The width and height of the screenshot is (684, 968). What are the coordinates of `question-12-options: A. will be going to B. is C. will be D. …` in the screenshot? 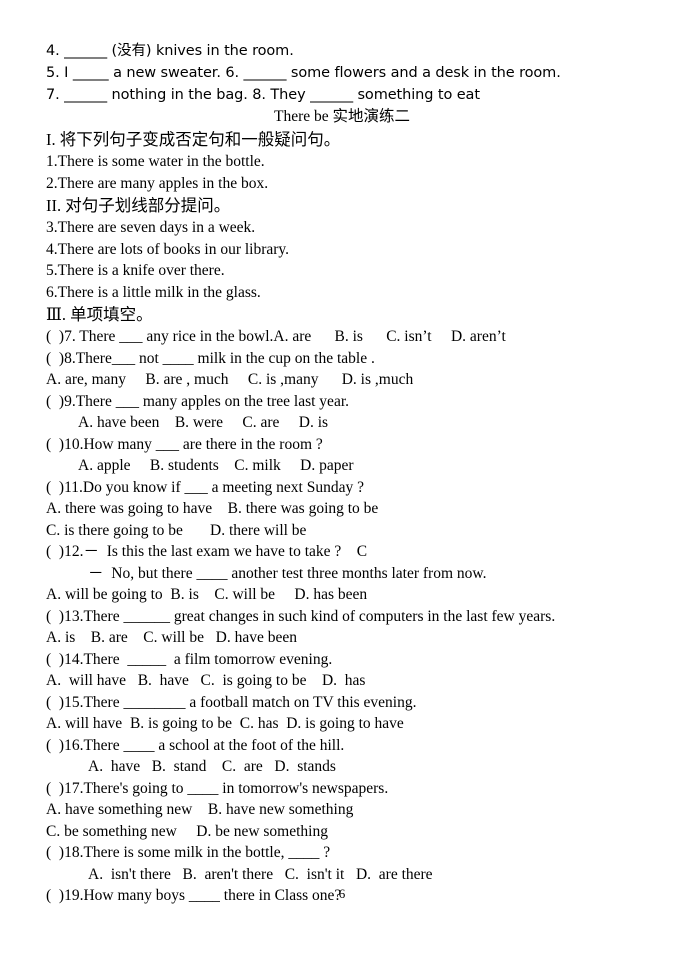 It's located at (207, 594).